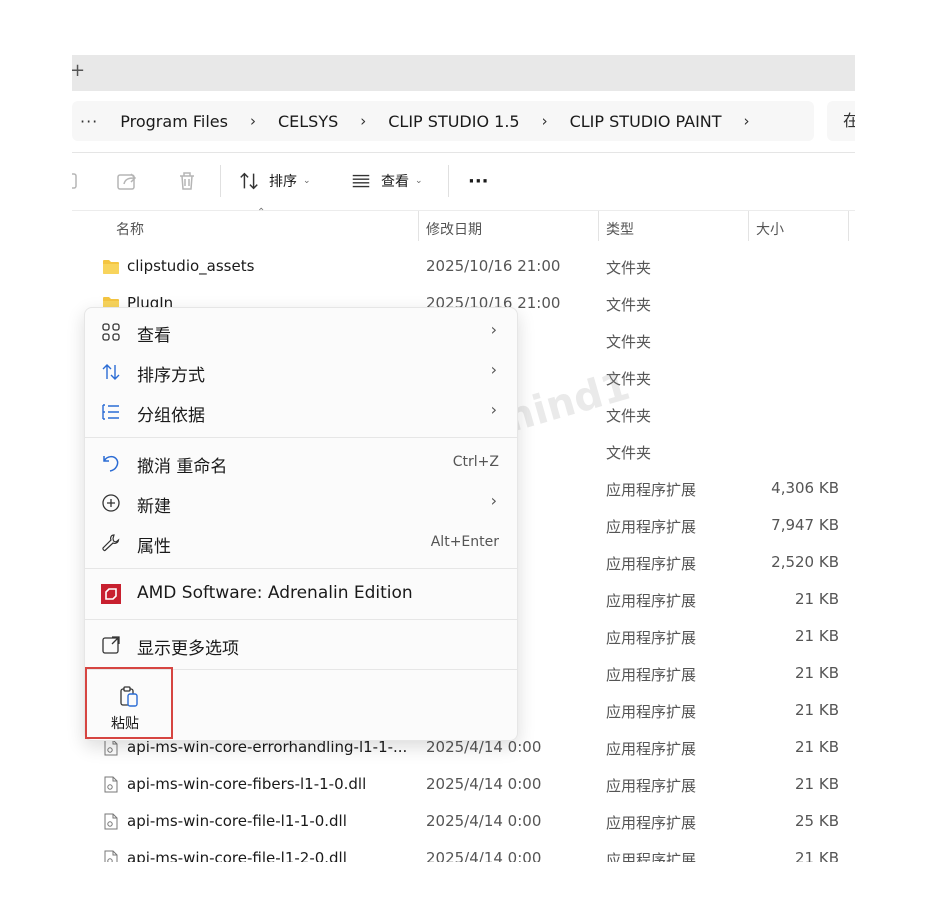 The image size is (928, 917). I want to click on menu-item-label: 排序方式, so click(171, 376).